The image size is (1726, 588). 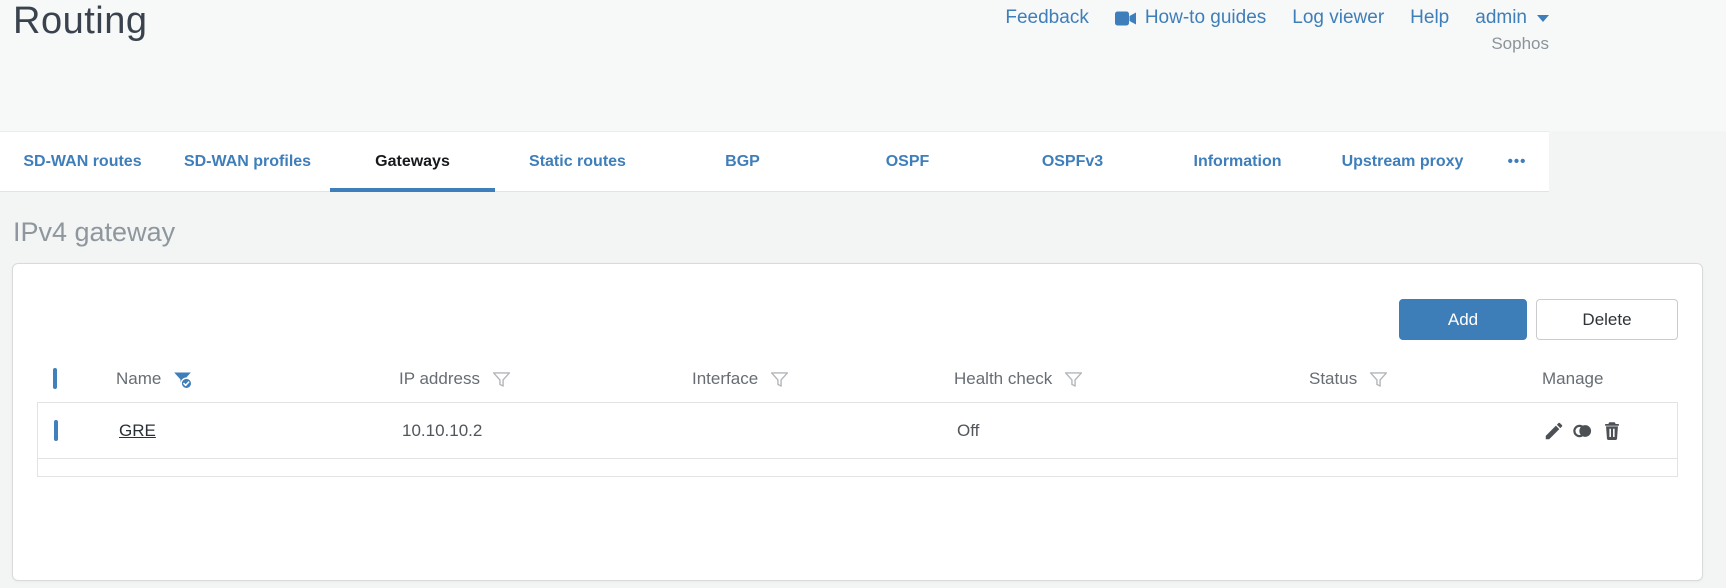 I want to click on gateway-name-link: GRE, so click(x=137, y=430).